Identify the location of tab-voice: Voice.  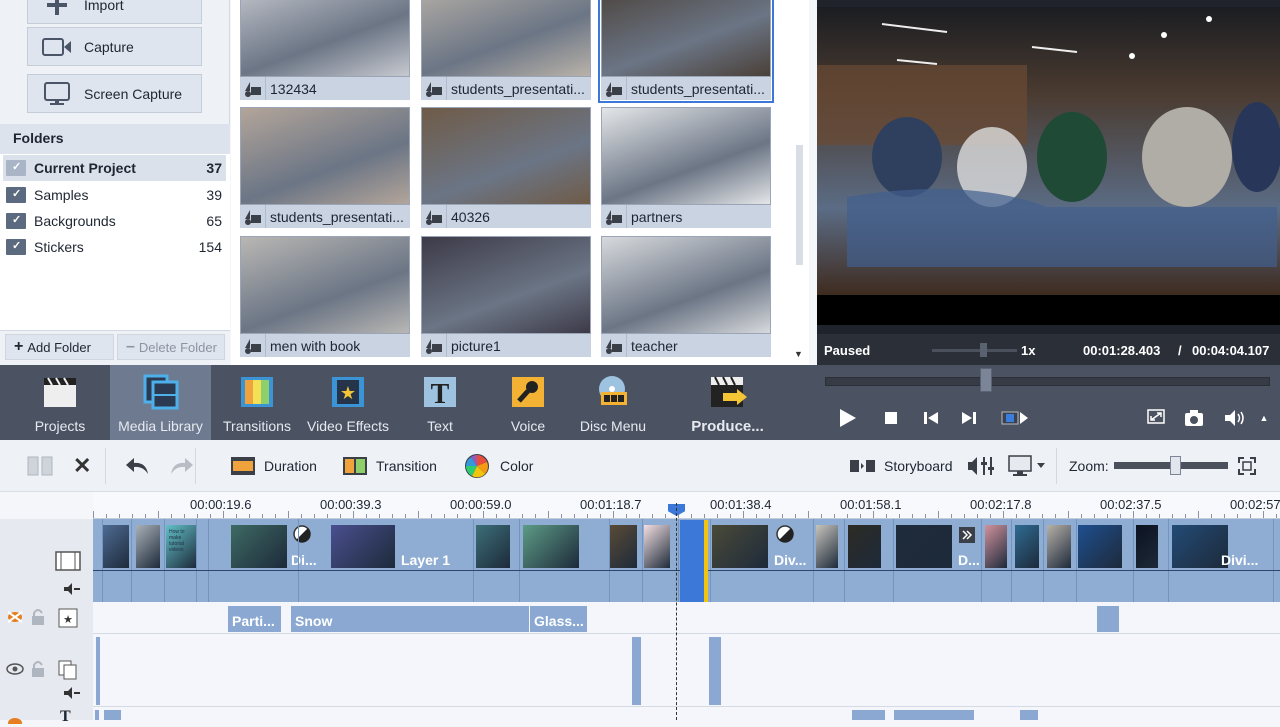
(528, 402).